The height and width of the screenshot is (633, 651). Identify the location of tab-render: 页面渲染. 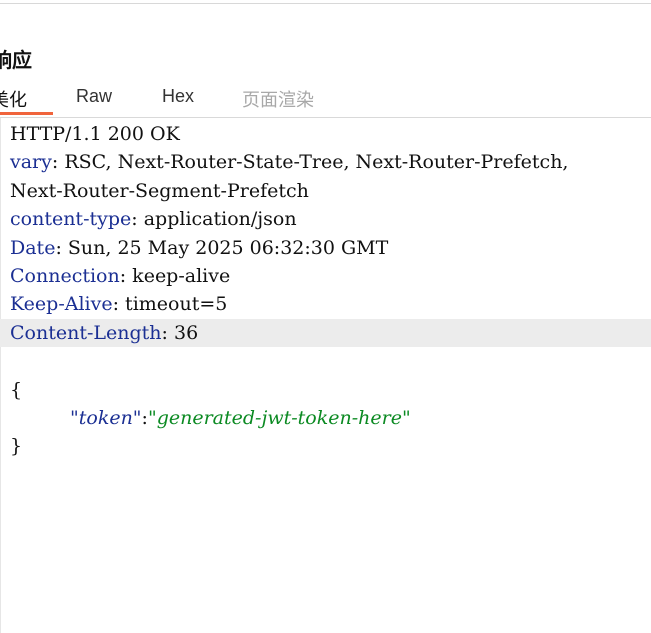
(278, 99).